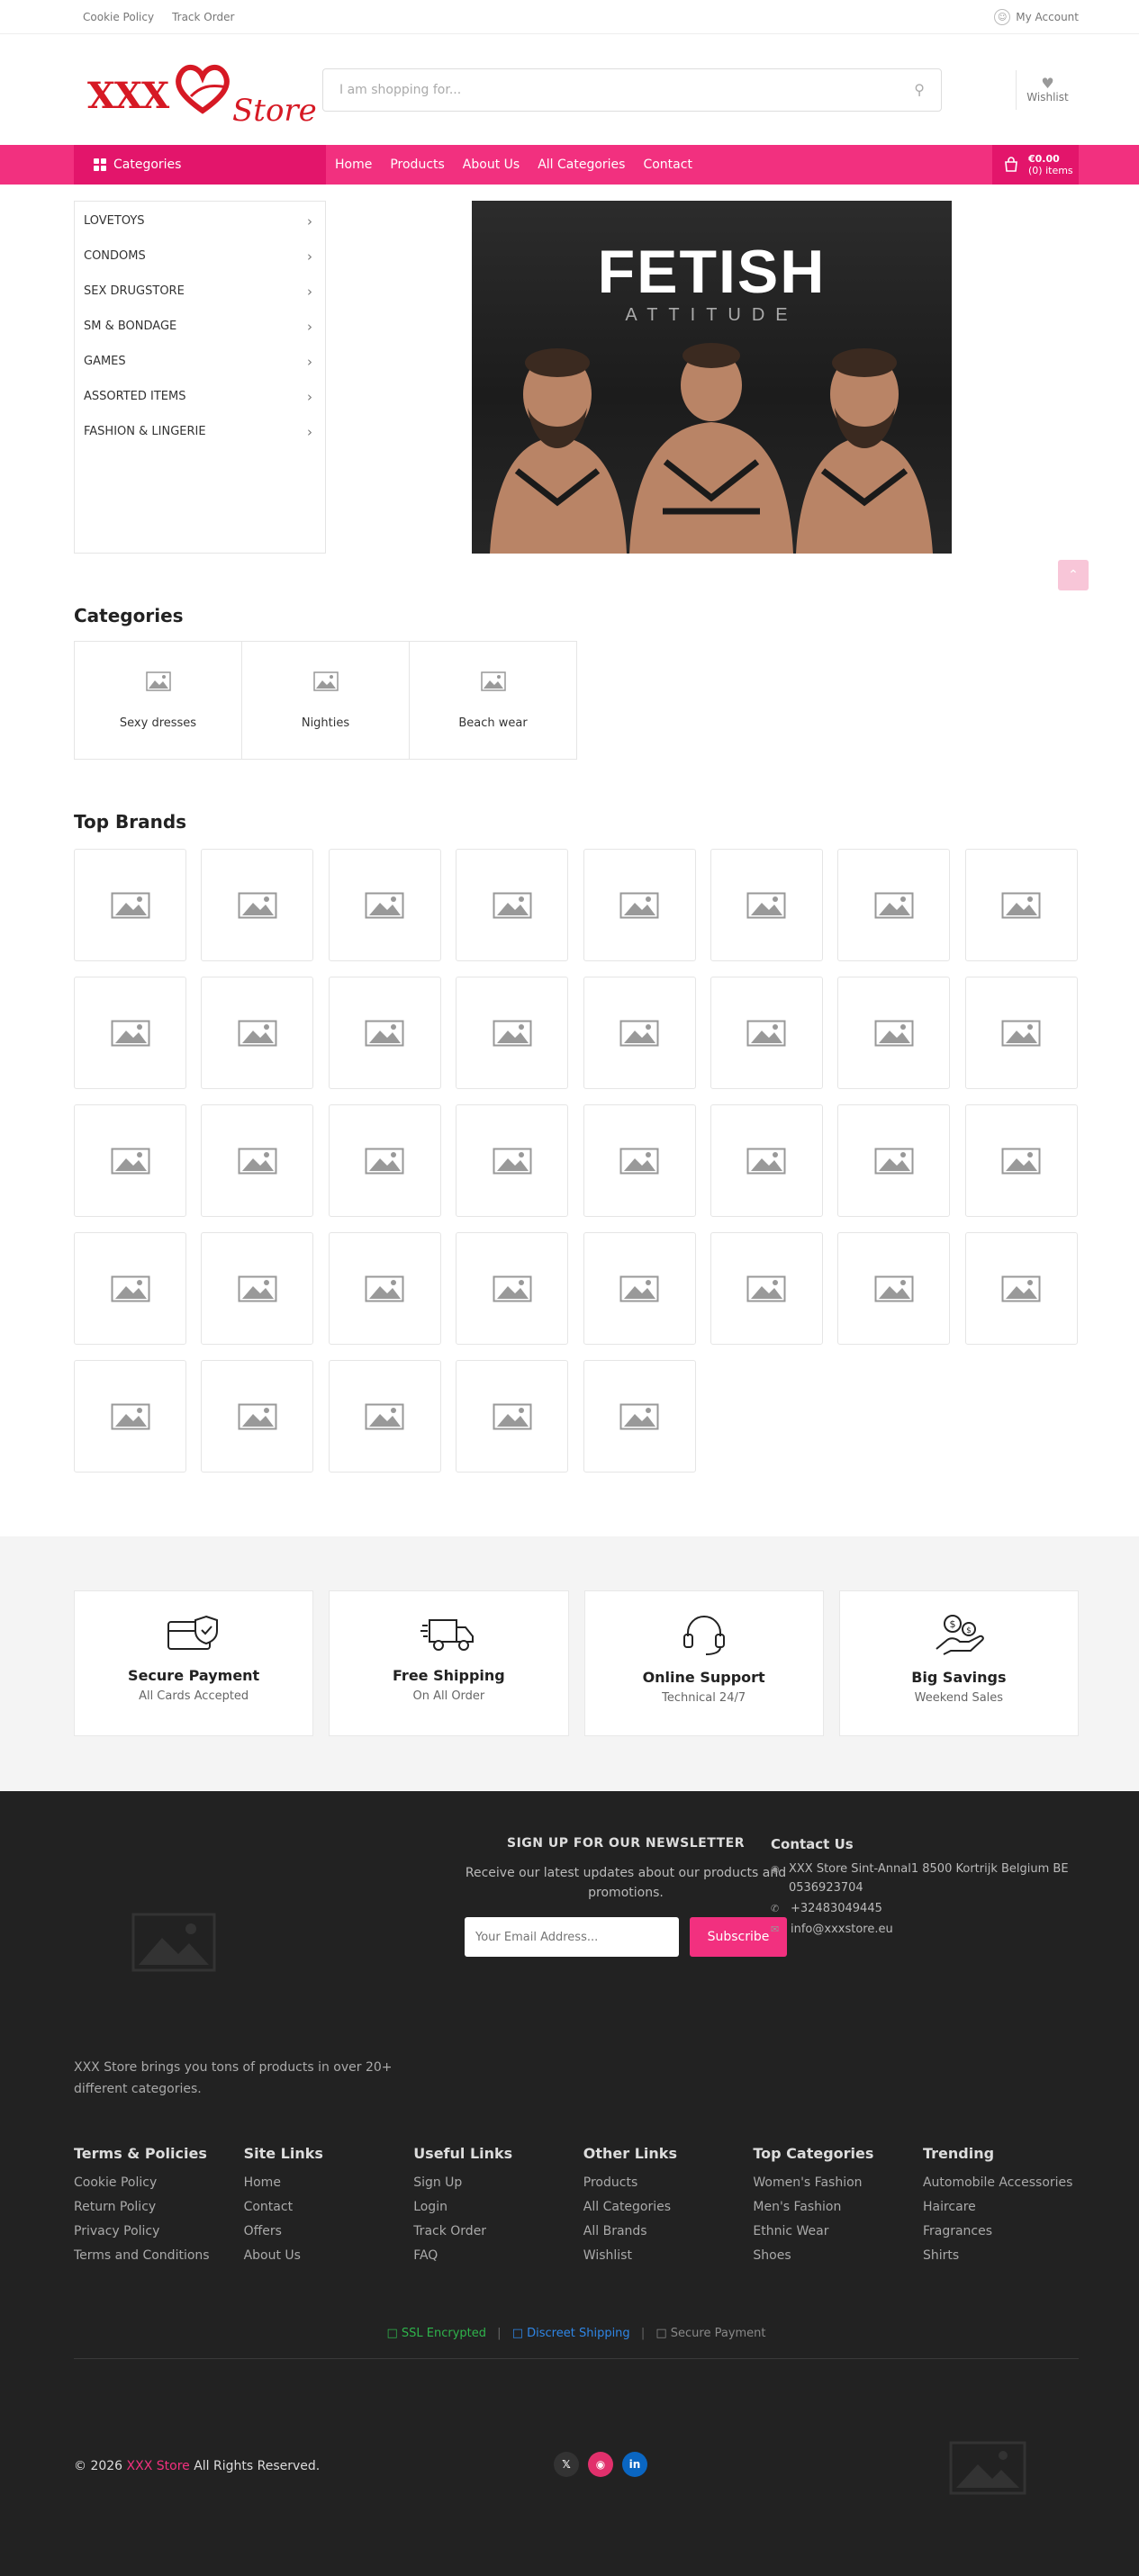 Image resolution: width=1139 pixels, height=2576 pixels. Describe the element at coordinates (326, 700) in the screenshot. I see `category-card-nighties: Nighties` at that location.